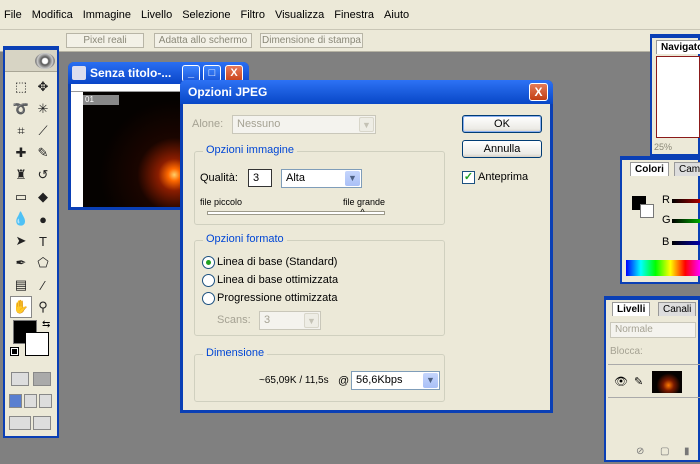 The height and width of the screenshot is (464, 700). What do you see at coordinates (234, 320) in the screenshot?
I see `scans-label: Scans:` at bounding box center [234, 320].